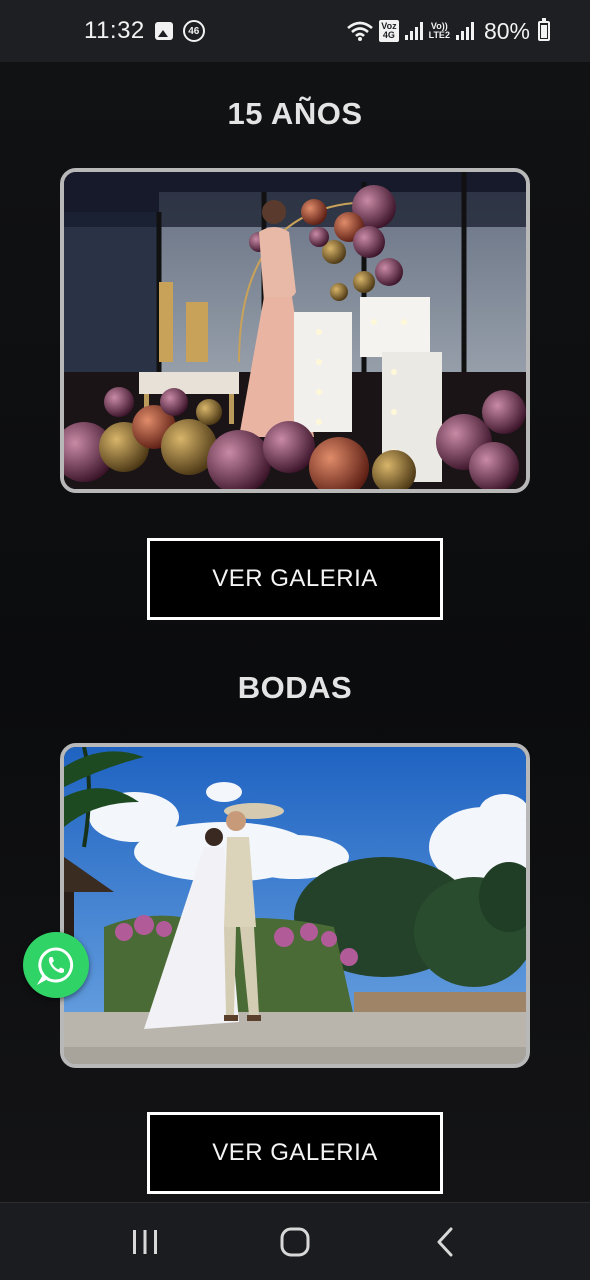 The width and height of the screenshot is (590, 1280). What do you see at coordinates (464, 31) in the screenshot?
I see `signal-2-icon` at bounding box center [464, 31].